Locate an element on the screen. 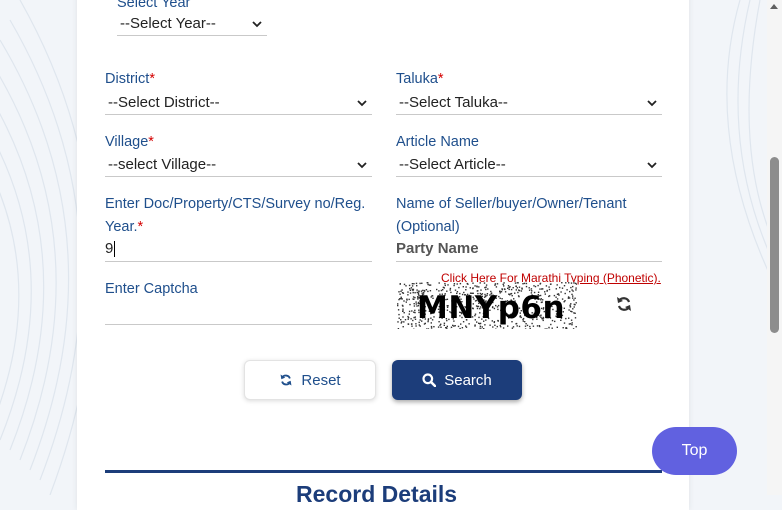 The image size is (782, 510). village-label: Village* is located at coordinates (129, 142).